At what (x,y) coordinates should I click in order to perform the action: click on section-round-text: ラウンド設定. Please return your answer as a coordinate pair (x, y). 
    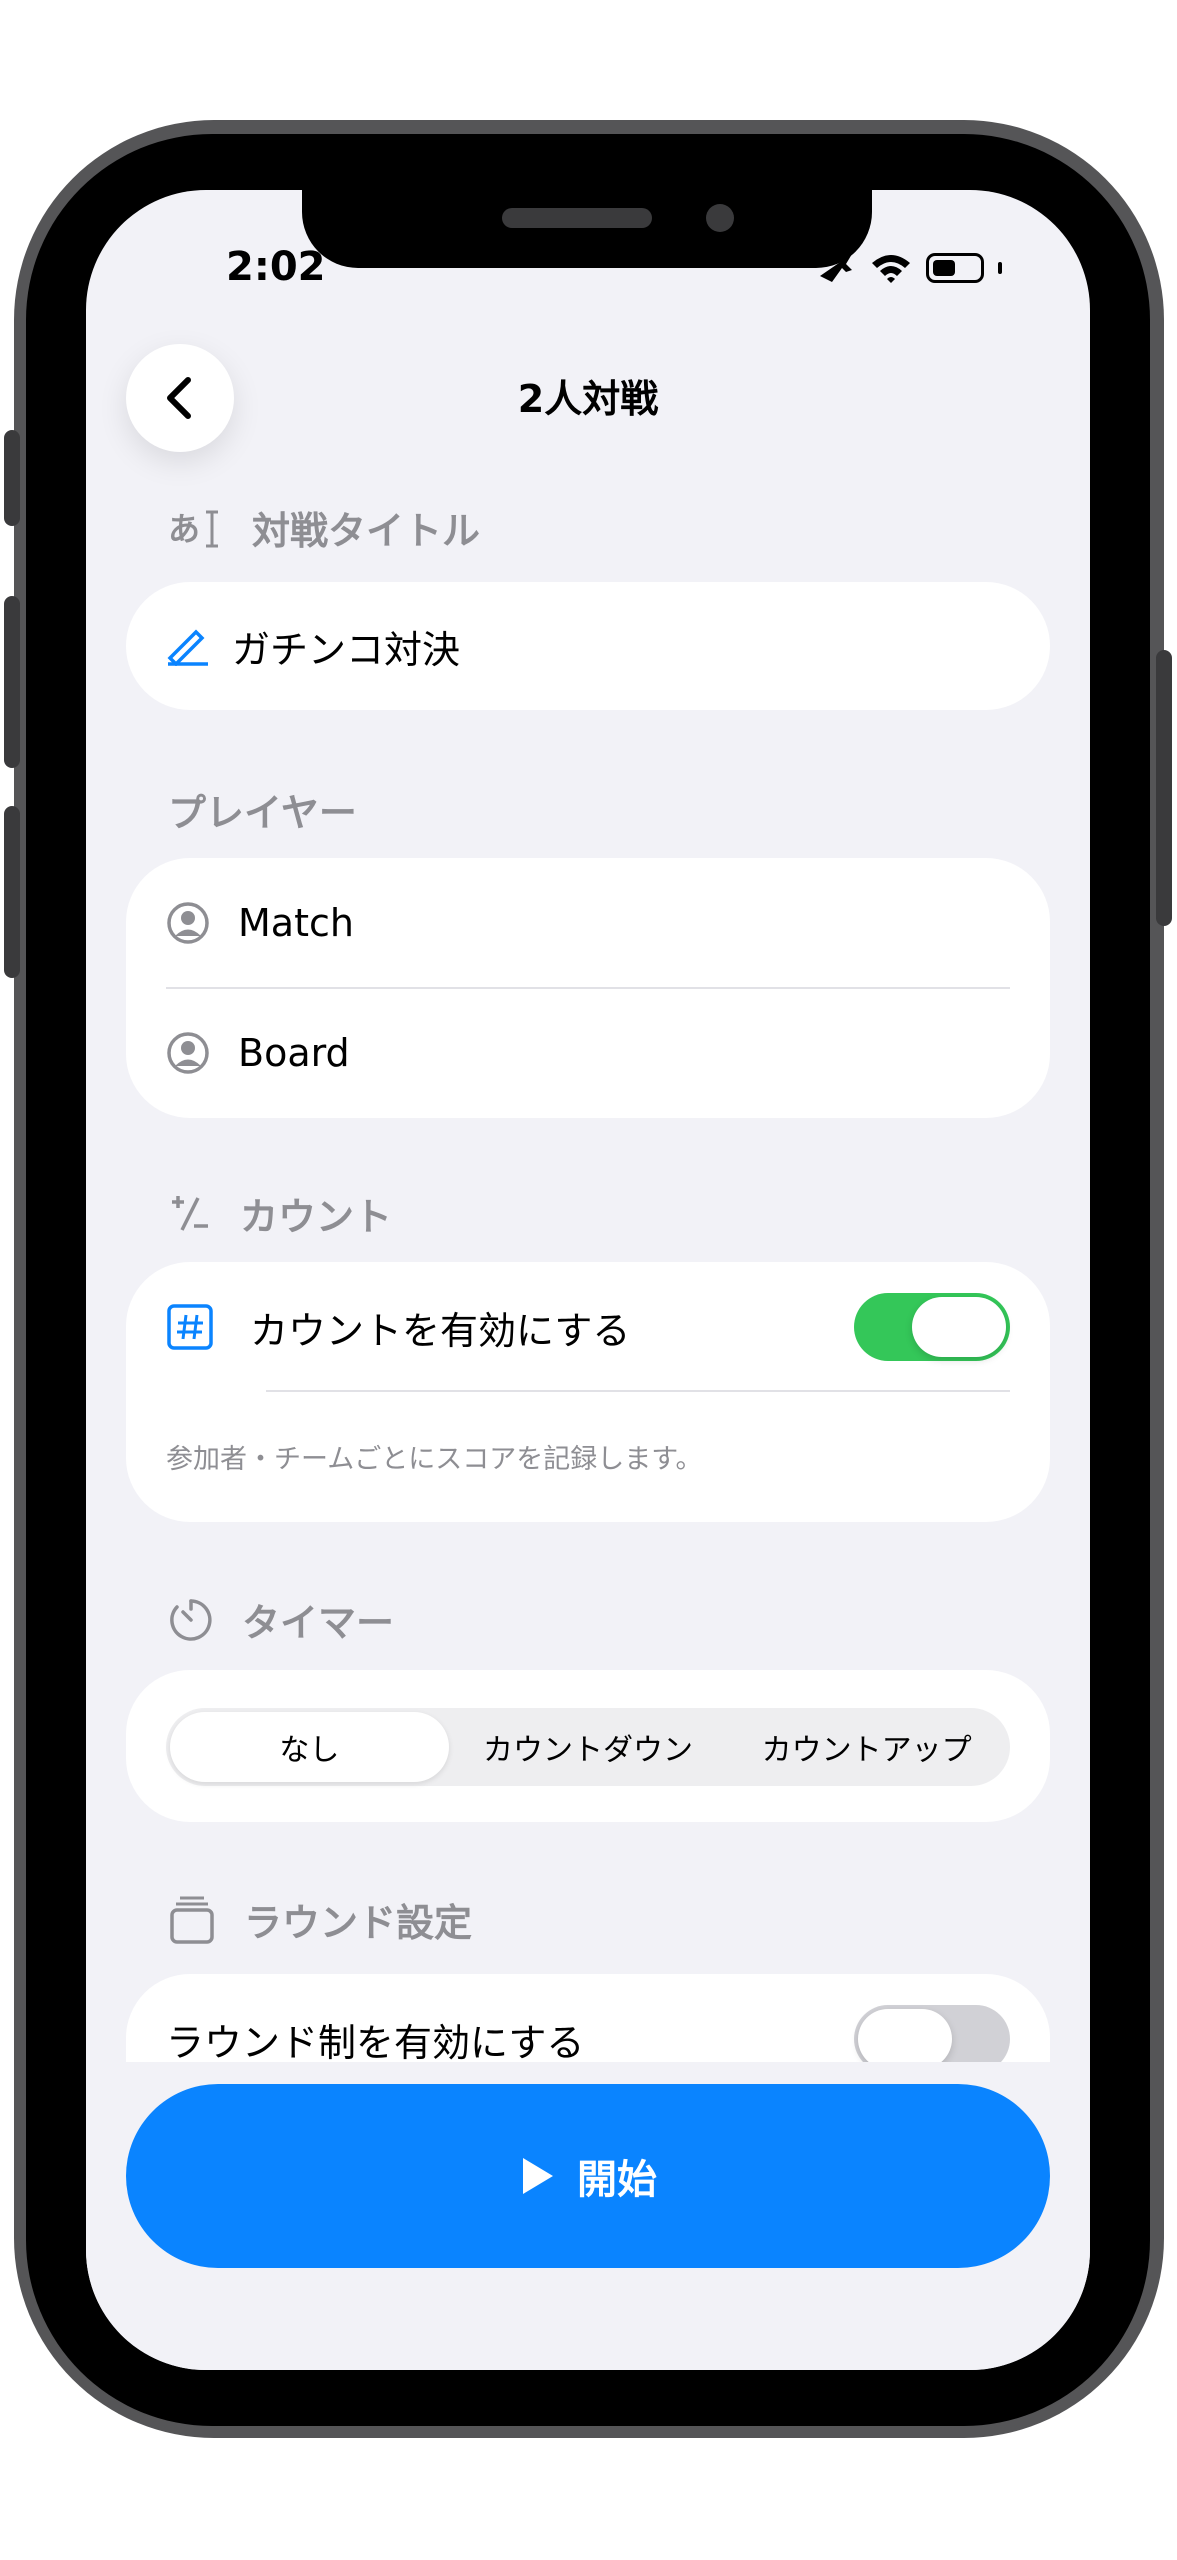
    Looking at the image, I should click on (358, 1923).